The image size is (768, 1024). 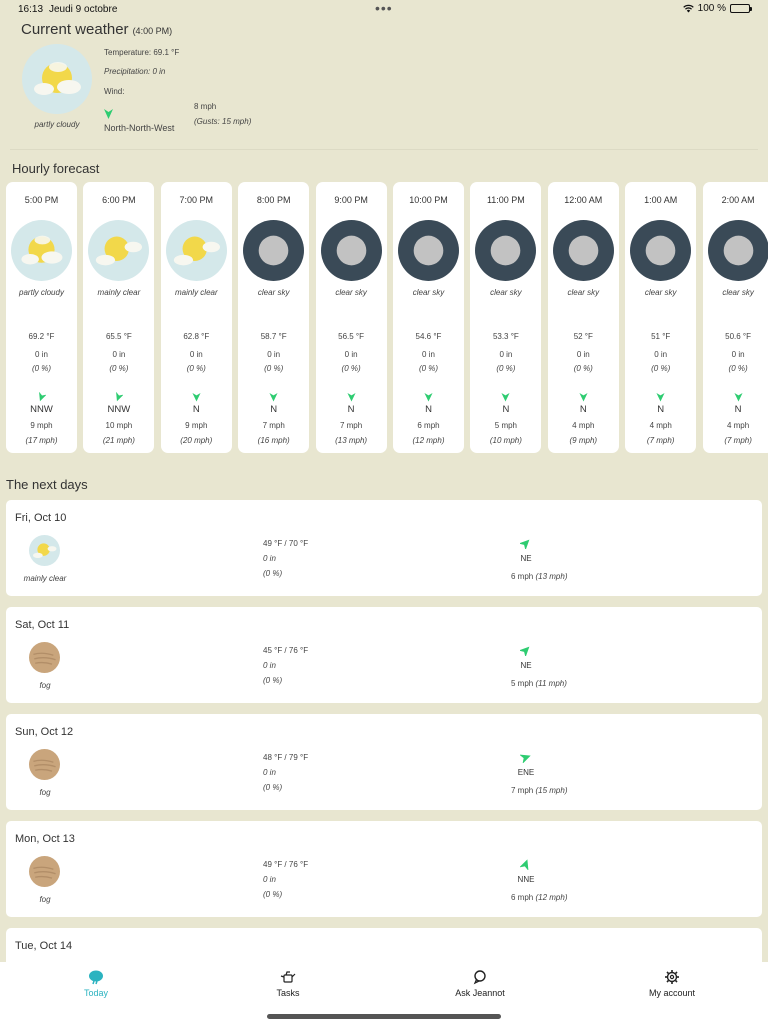 What do you see at coordinates (428, 200) in the screenshot?
I see `hourly-time: 10:00 PM` at bounding box center [428, 200].